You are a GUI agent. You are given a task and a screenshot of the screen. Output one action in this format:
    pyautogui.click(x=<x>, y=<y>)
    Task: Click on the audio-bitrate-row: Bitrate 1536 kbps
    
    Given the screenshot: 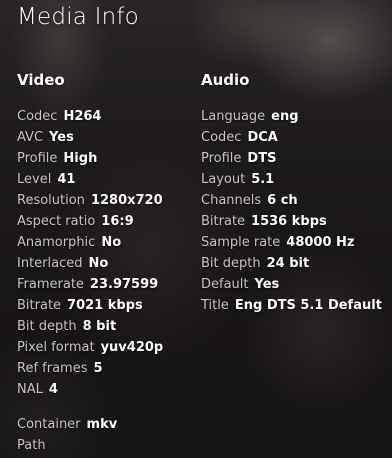 What is the action you would take?
    pyautogui.click(x=291, y=221)
    